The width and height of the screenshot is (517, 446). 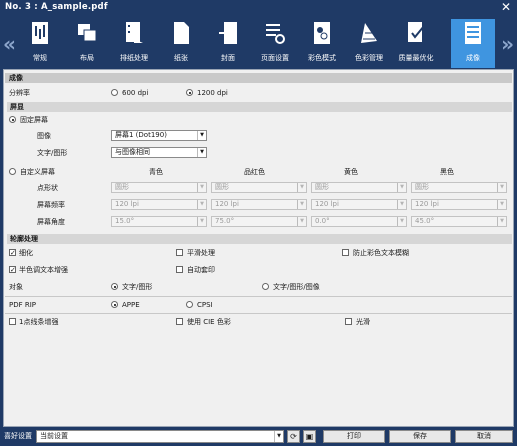 I want to click on cover-icon, so click(x=228, y=33).